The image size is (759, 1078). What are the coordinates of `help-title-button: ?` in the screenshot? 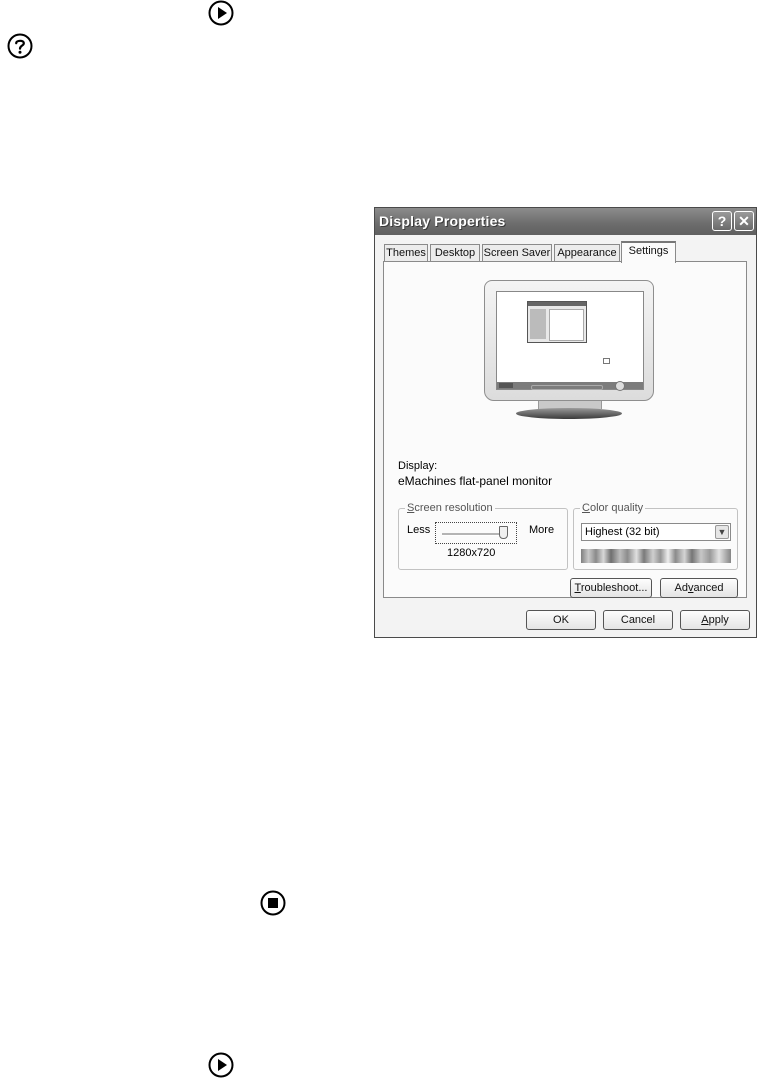 It's located at (722, 221).